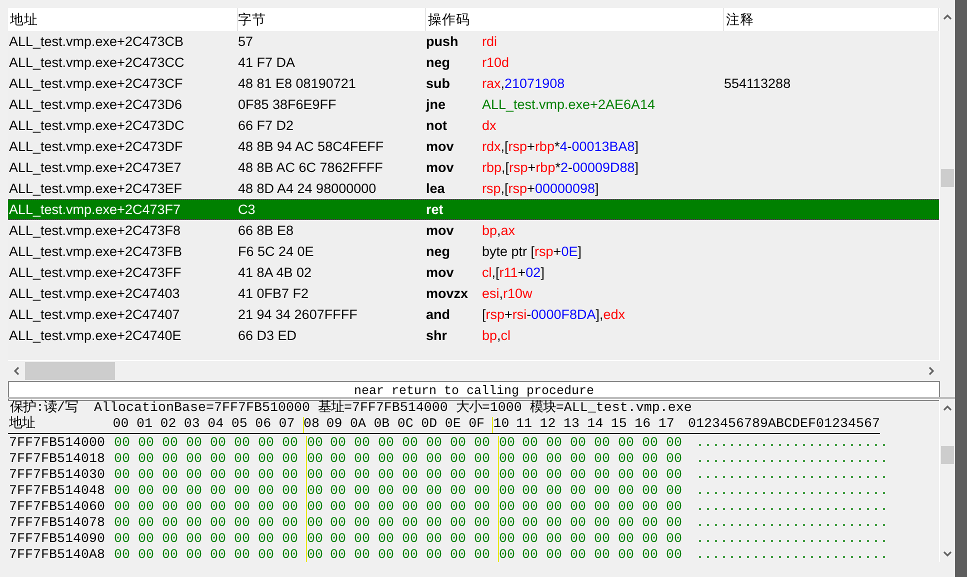 Image resolution: width=967 pixels, height=577 pixels. Describe the element at coordinates (473, 251) in the screenshot. I see `instruction-row: ALL_test.vmp.exe+2C473FB F6 5C 24 0E neg byte ptr [rsp+0E]` at that location.